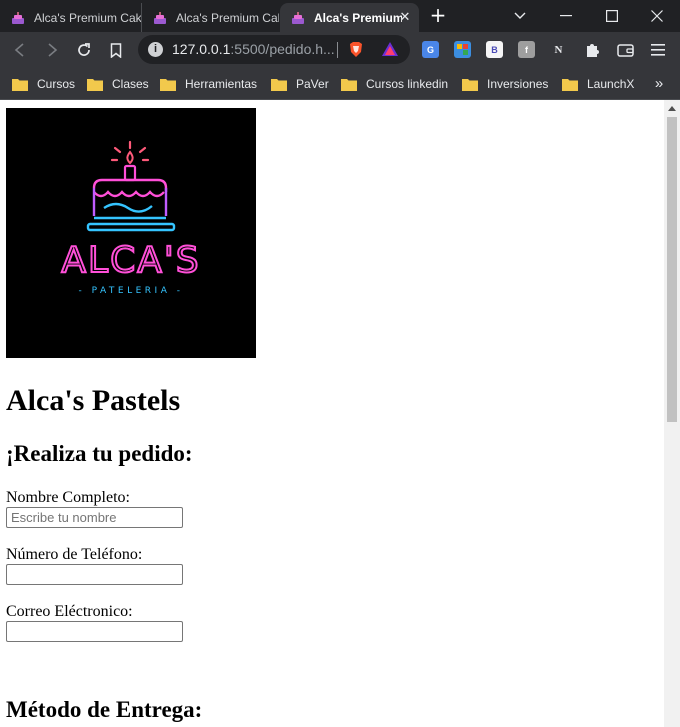  What do you see at coordinates (99, 453) in the screenshot?
I see `order-heading: ¡Realiza tu pedido:` at bounding box center [99, 453].